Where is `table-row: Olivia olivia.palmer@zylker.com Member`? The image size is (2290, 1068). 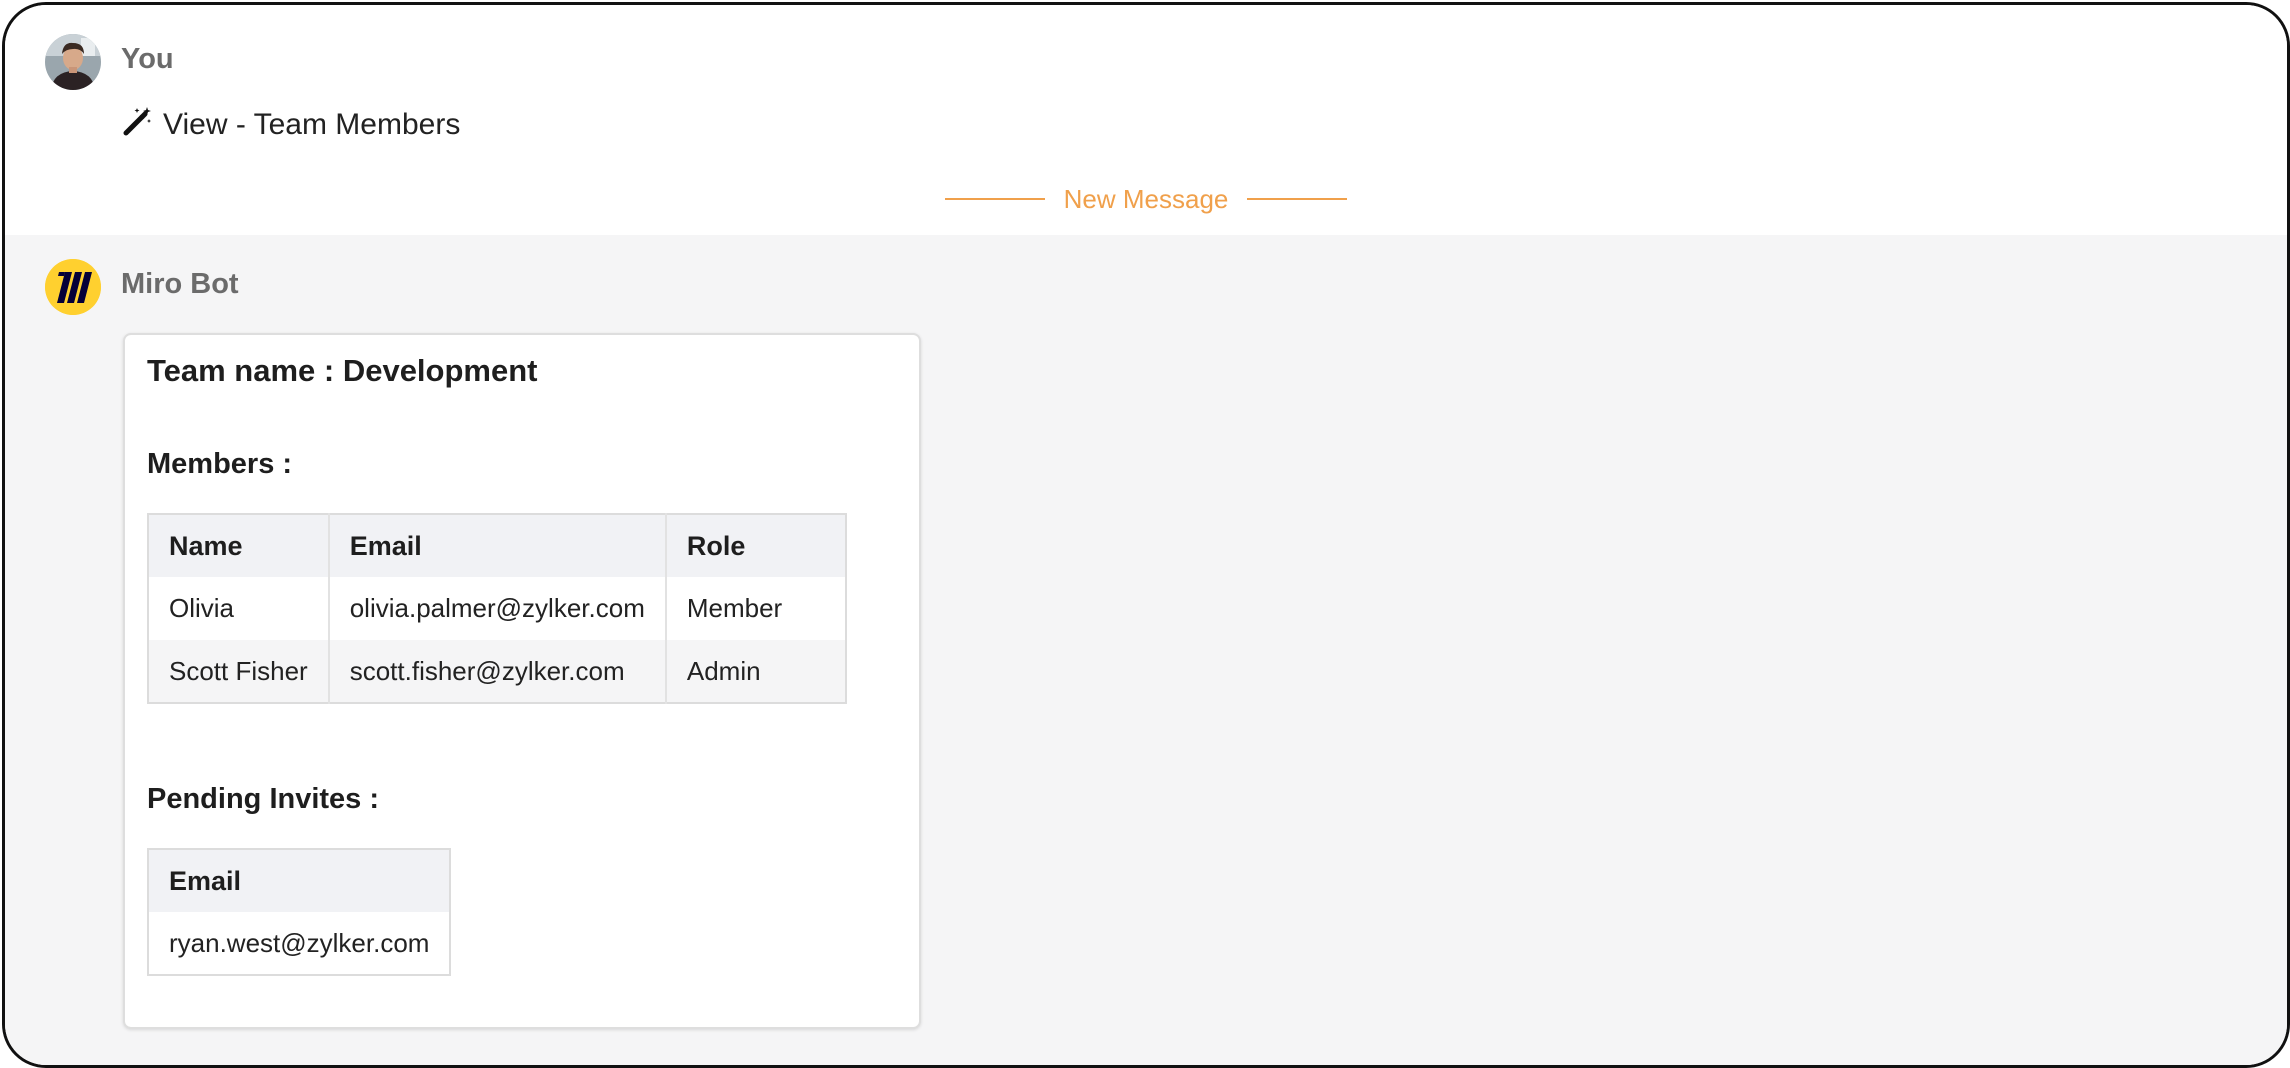
table-row: Olivia olivia.palmer@zylker.com Member is located at coordinates (497, 608).